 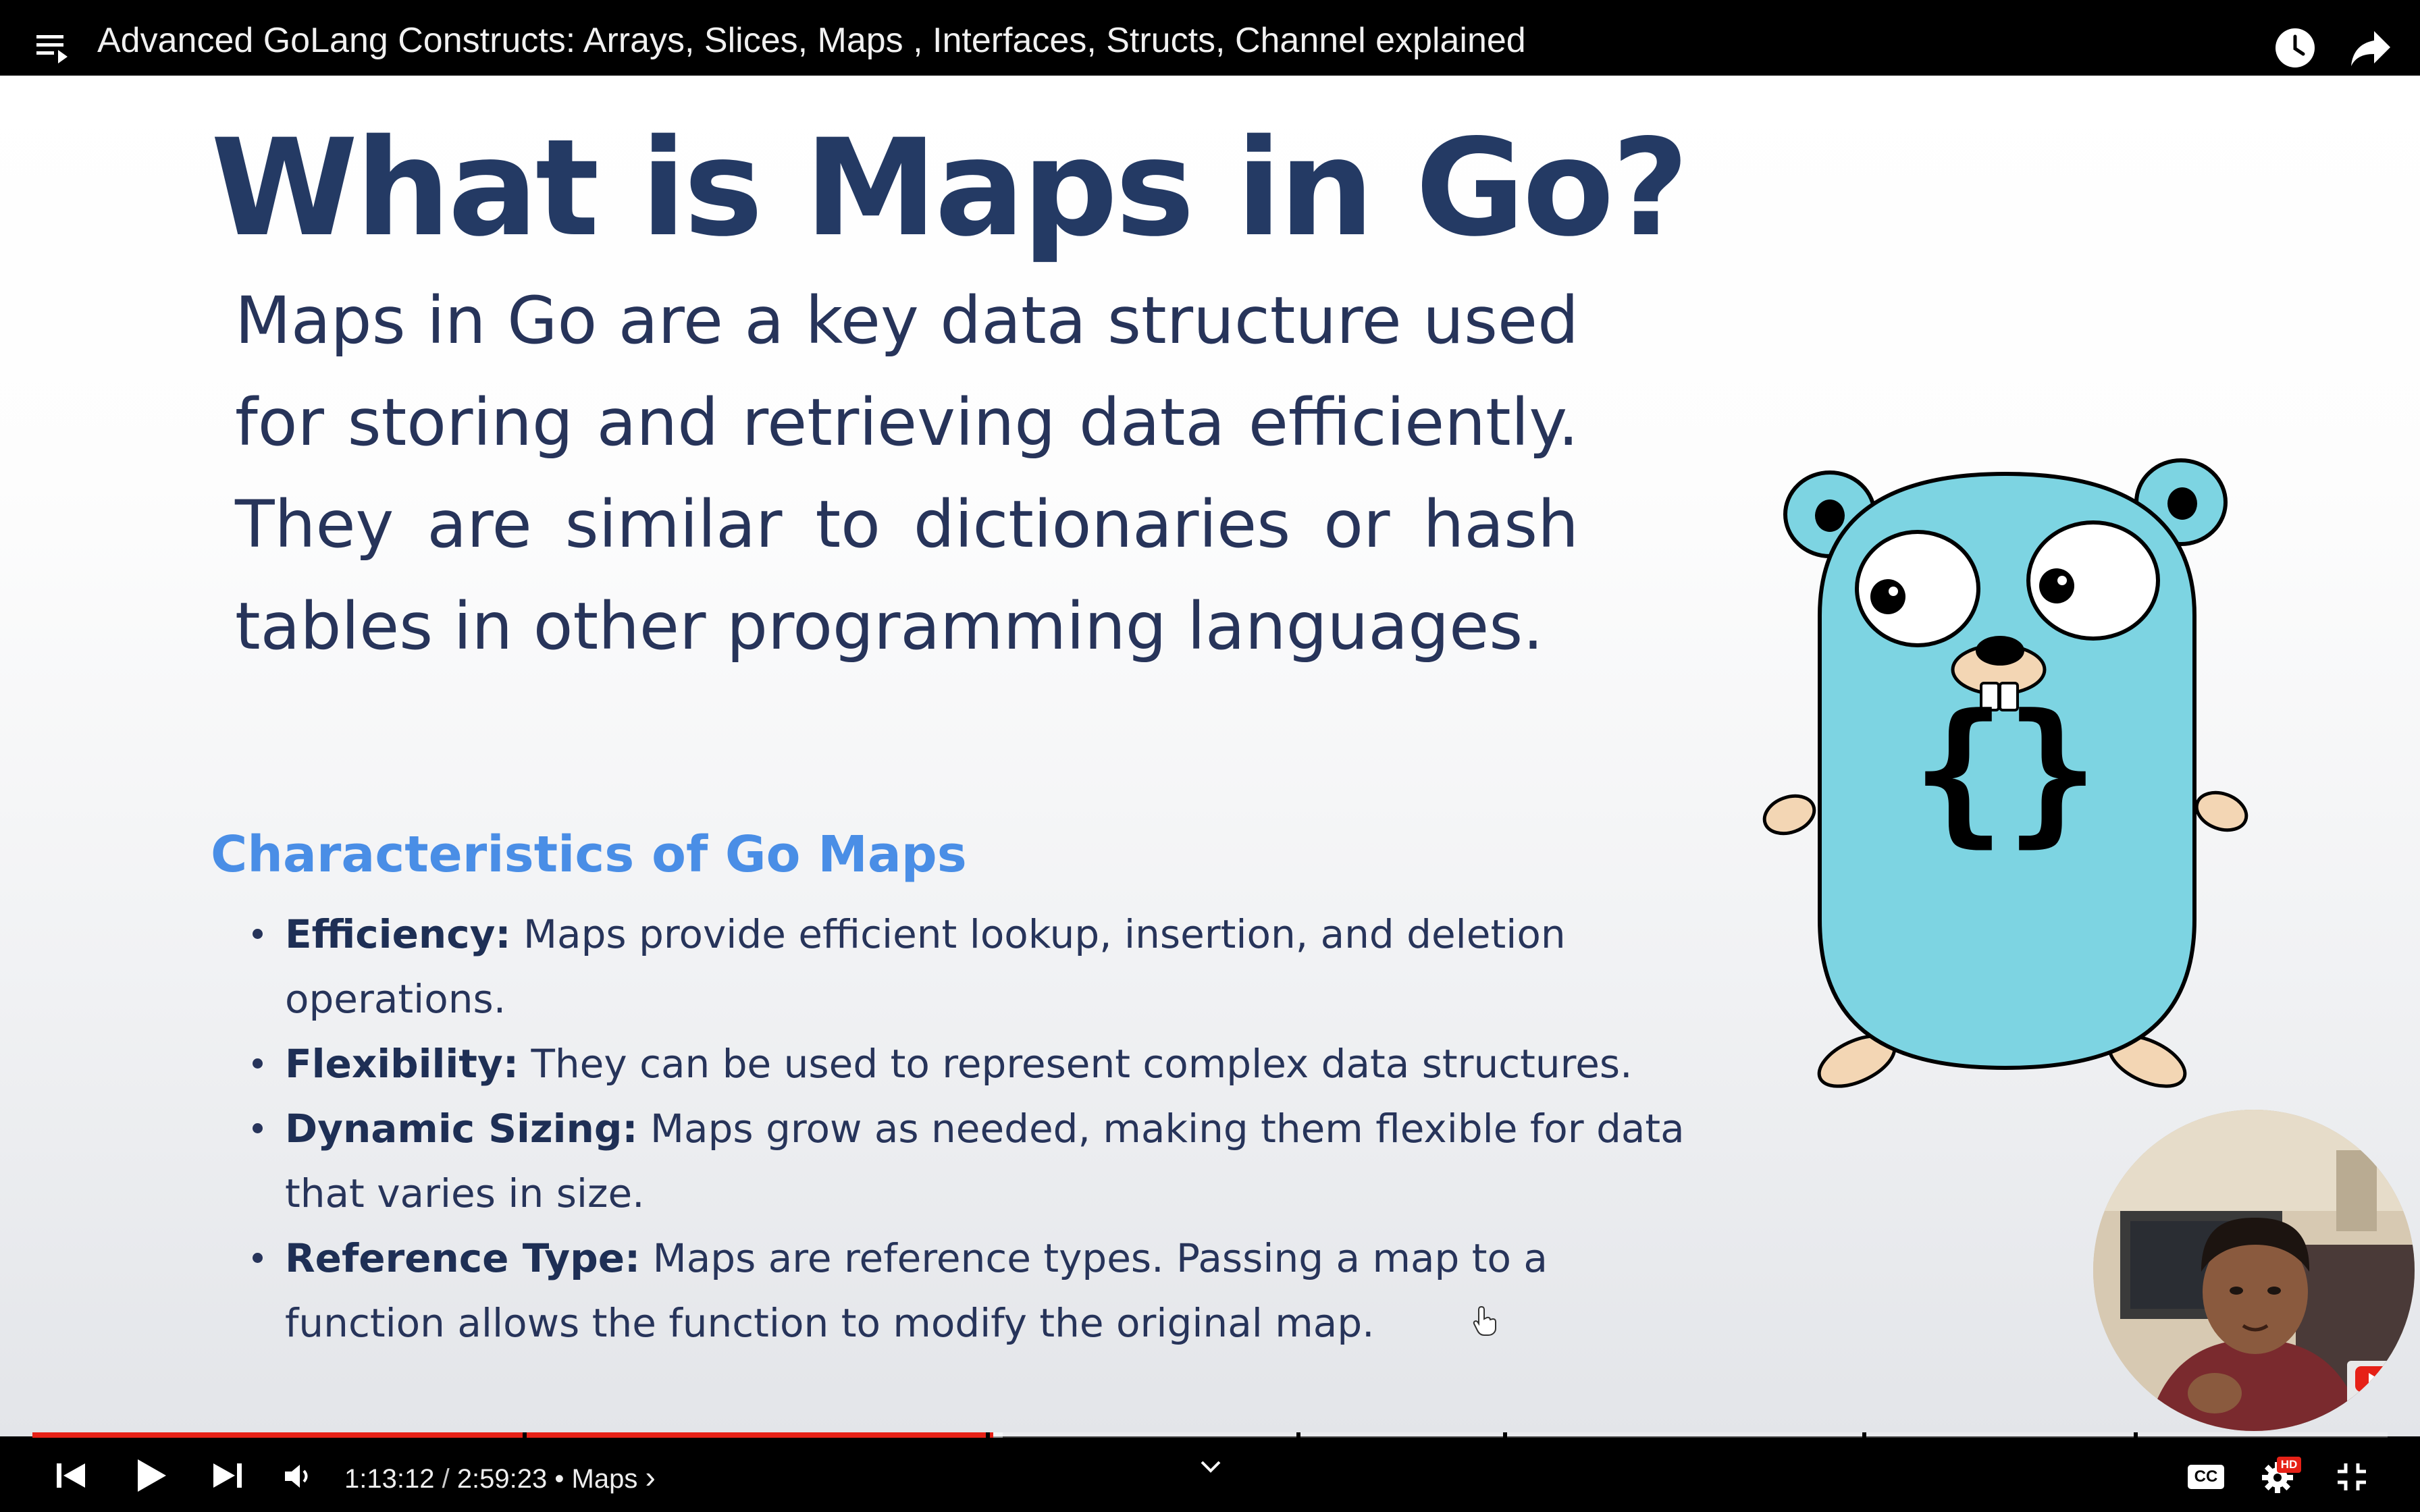 I want to click on slide-title: What is Maps in Go?, so click(x=950, y=188).